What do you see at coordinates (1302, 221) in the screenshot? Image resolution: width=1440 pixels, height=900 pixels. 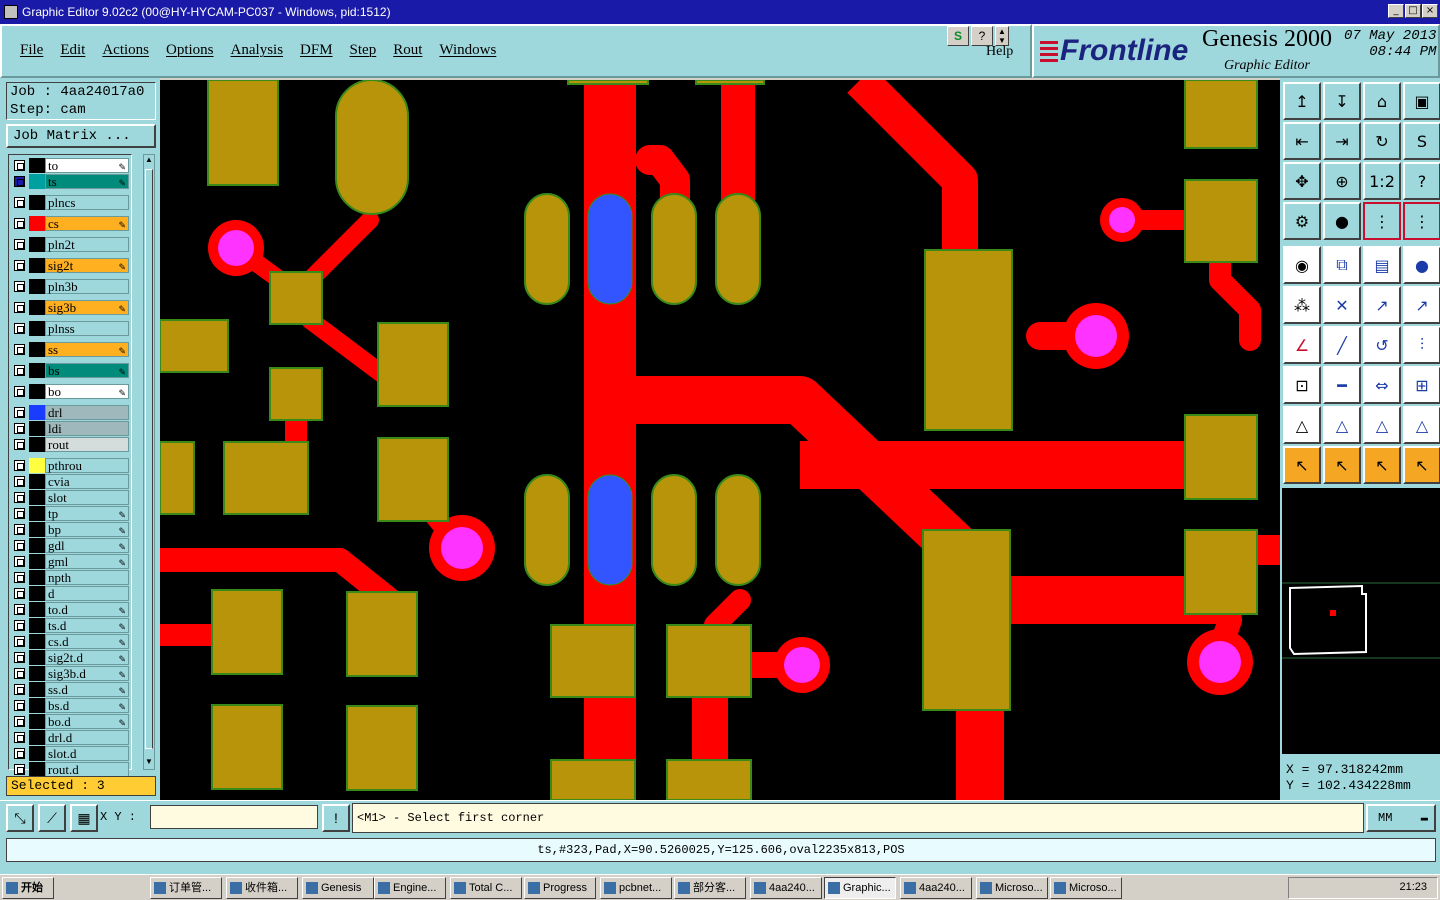 I see `properties-icon: ⚙` at bounding box center [1302, 221].